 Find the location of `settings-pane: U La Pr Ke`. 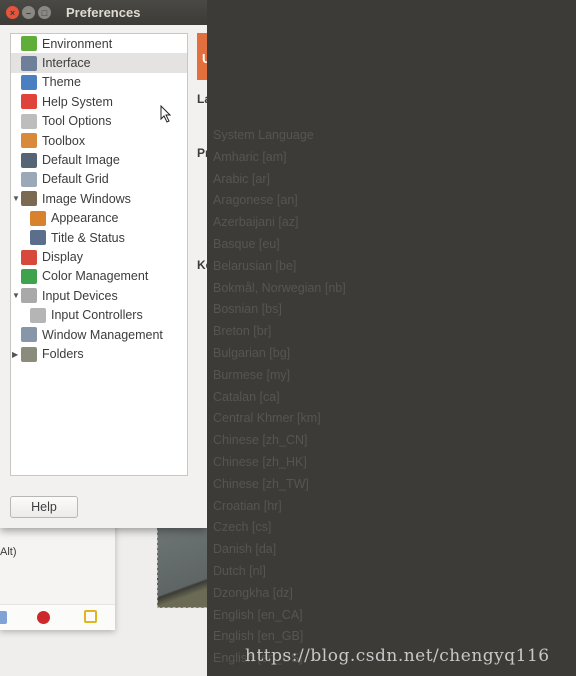

settings-pane: U La Pr Ke is located at coordinates (197, 276).